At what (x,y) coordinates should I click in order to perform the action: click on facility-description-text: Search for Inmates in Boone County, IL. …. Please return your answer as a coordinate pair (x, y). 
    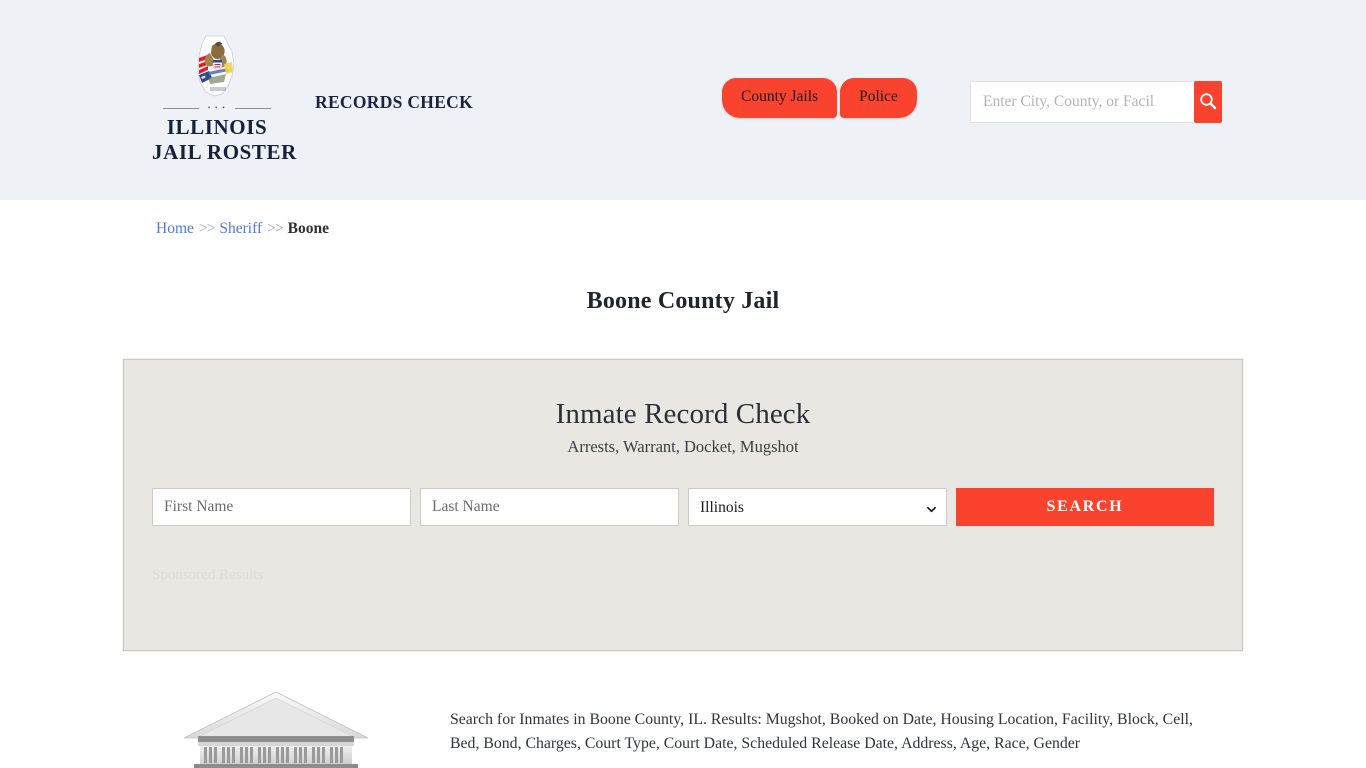
    Looking at the image, I should click on (821, 731).